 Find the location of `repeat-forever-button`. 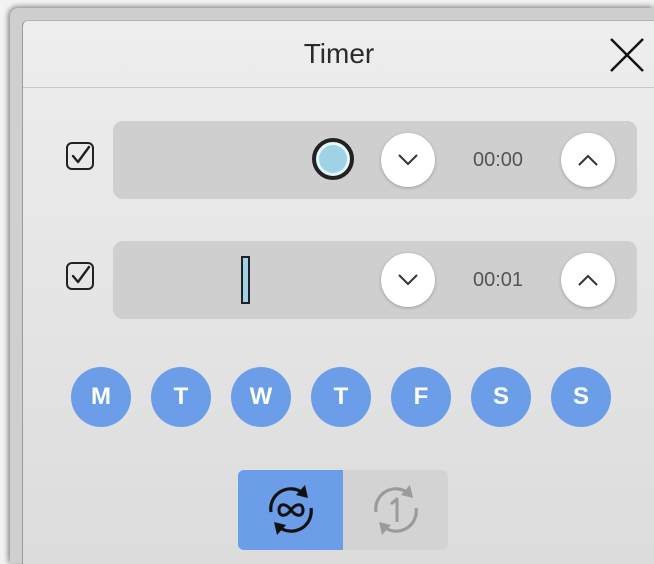

repeat-forever-button is located at coordinates (290, 510).